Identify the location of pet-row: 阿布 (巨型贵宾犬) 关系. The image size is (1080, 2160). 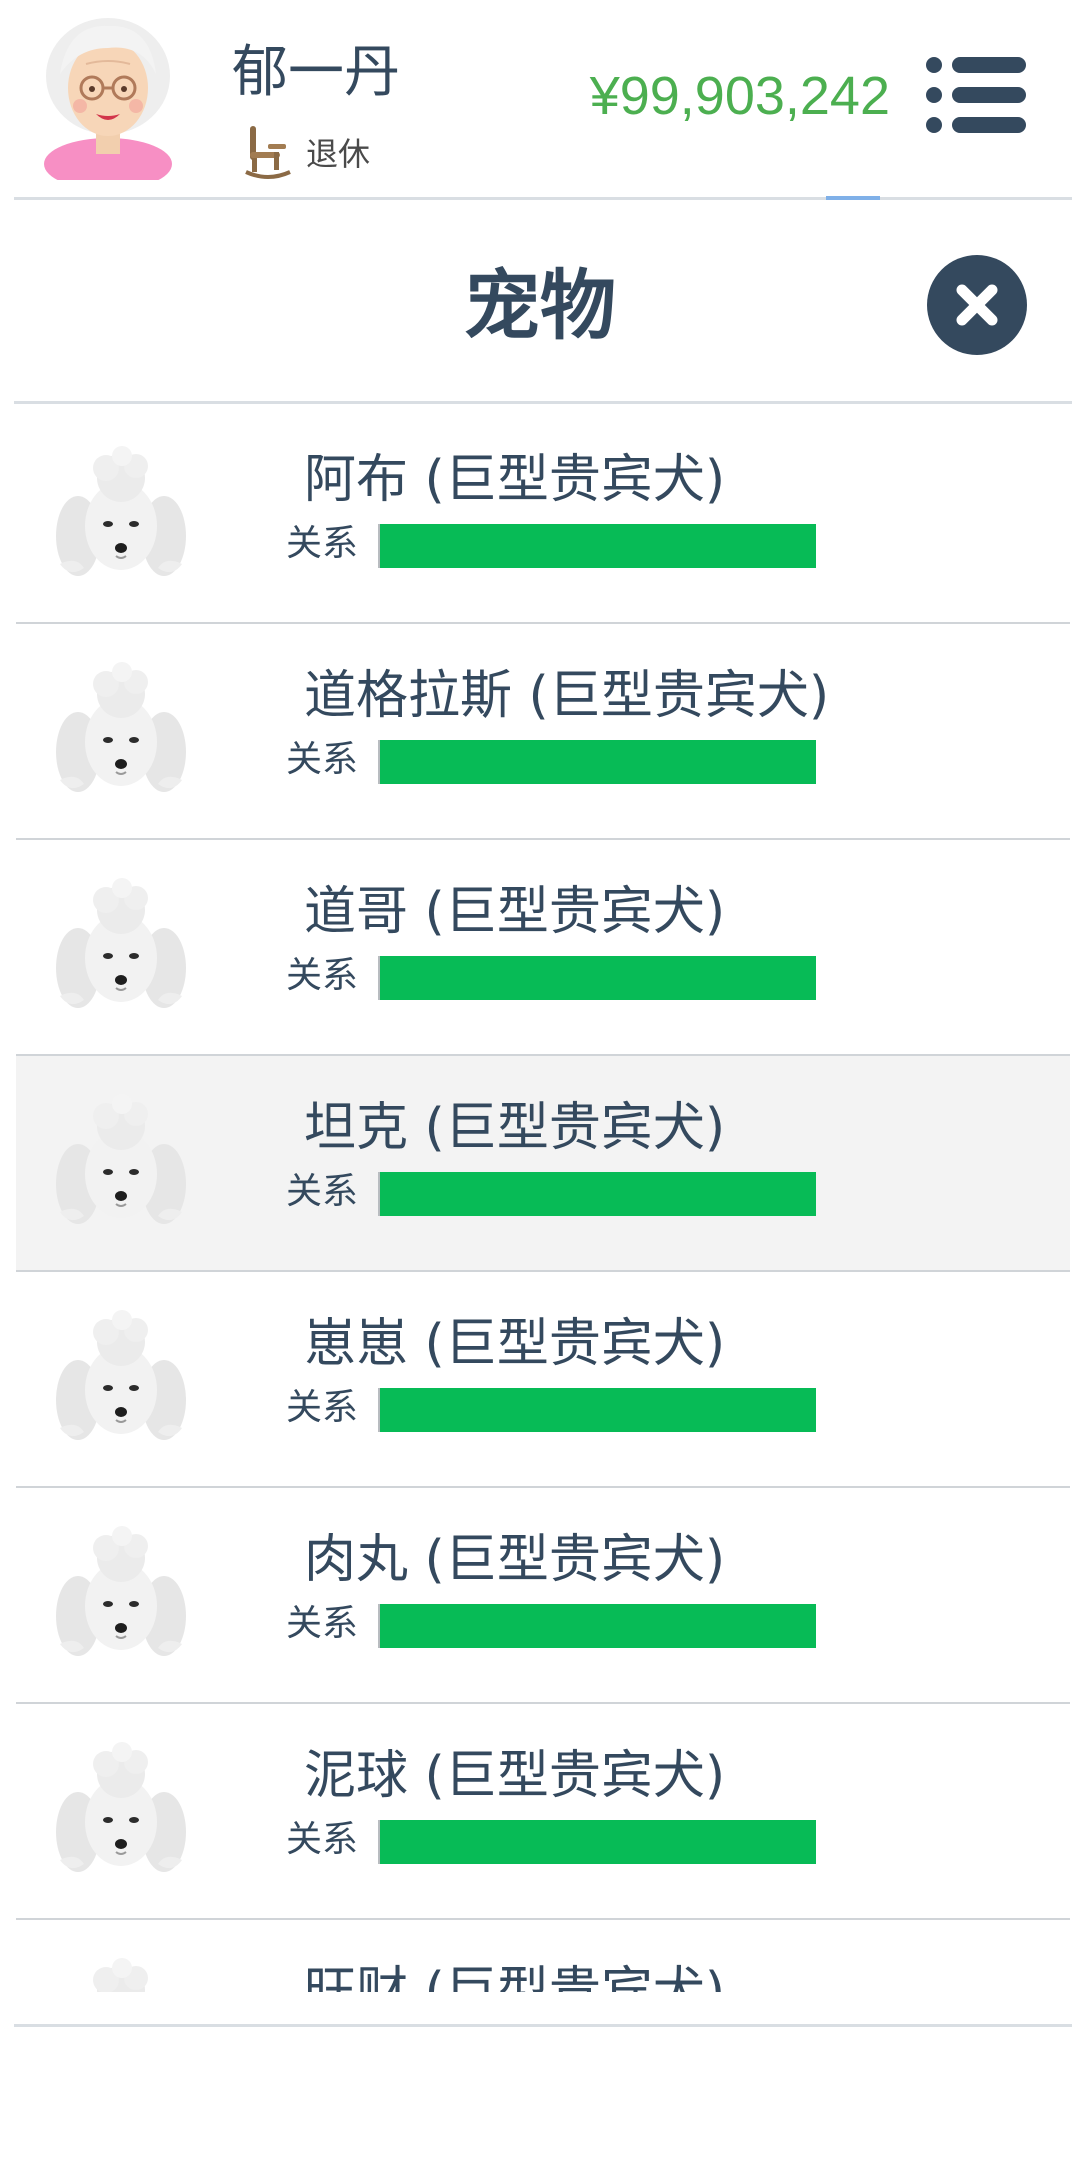
(543, 516).